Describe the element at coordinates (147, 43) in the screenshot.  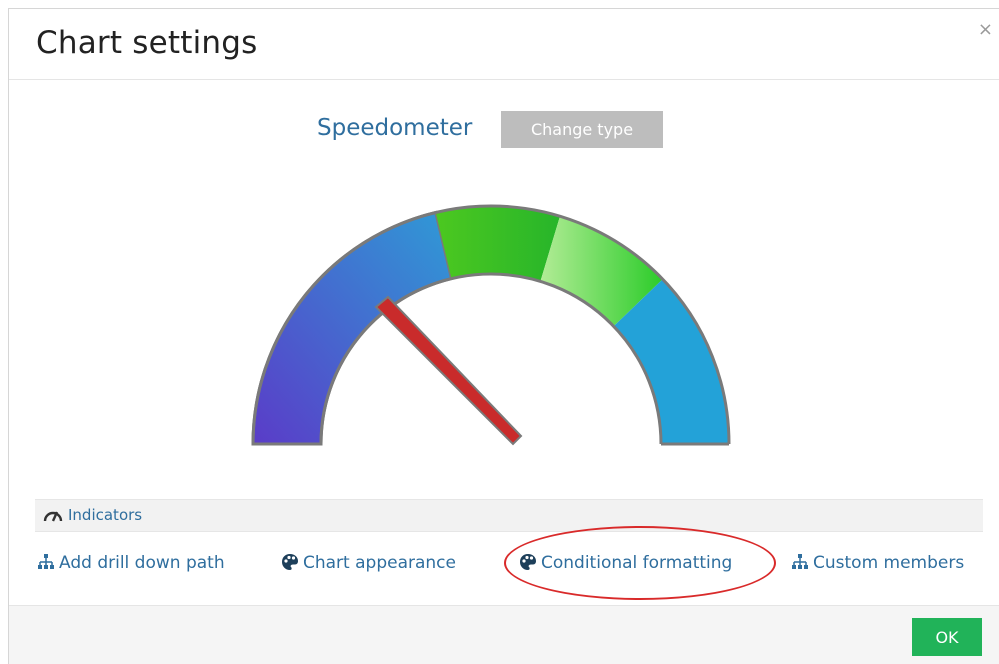
I see `dialog-title: Chart settings` at that location.